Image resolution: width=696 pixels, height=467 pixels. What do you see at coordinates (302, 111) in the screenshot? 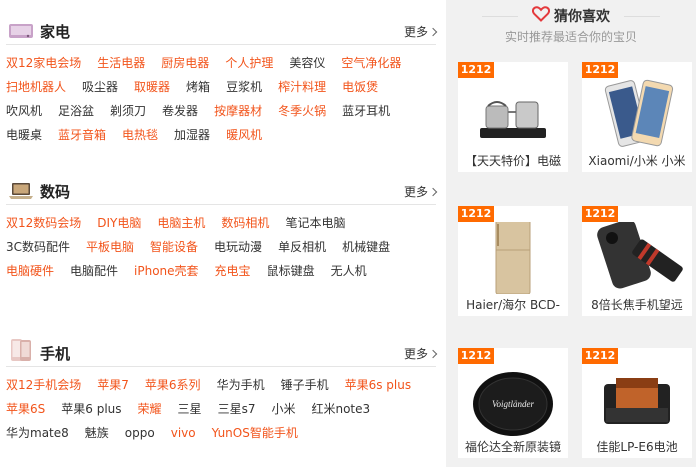
I see `category-link: 冬季火锅` at bounding box center [302, 111].